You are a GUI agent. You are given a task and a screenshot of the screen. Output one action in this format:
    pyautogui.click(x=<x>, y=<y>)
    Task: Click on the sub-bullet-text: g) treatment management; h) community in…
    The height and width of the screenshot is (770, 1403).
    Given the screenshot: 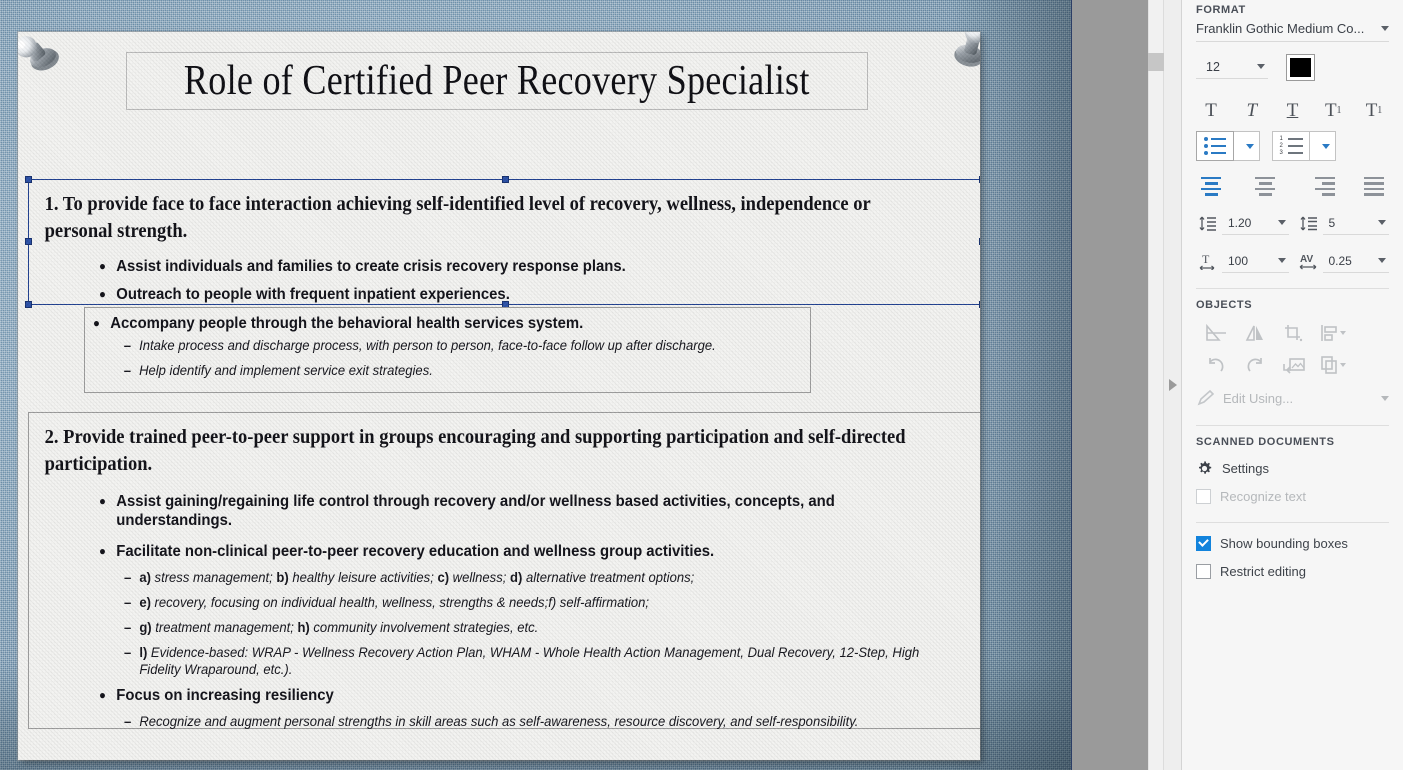 What is the action you would take?
    pyautogui.click(x=339, y=627)
    